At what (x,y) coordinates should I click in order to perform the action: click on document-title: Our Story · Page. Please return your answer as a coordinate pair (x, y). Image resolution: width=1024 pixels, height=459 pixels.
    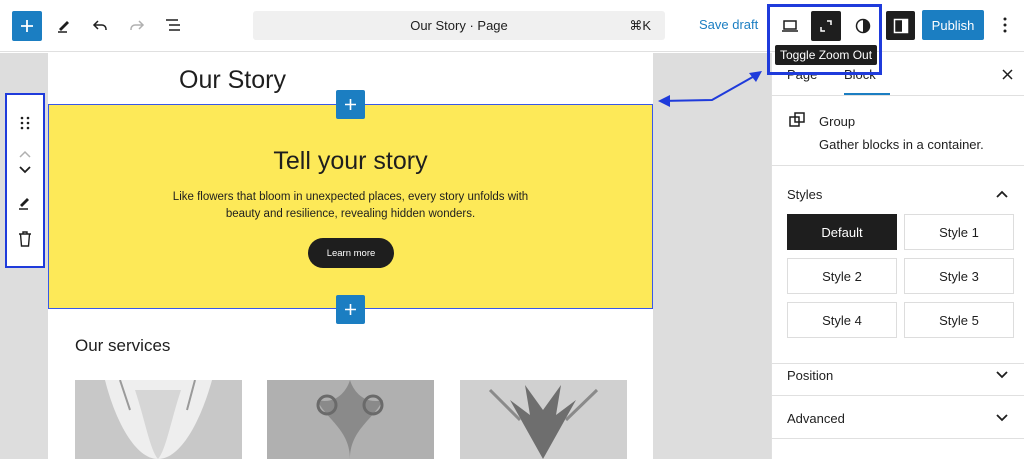
    Looking at the image, I should click on (459, 25).